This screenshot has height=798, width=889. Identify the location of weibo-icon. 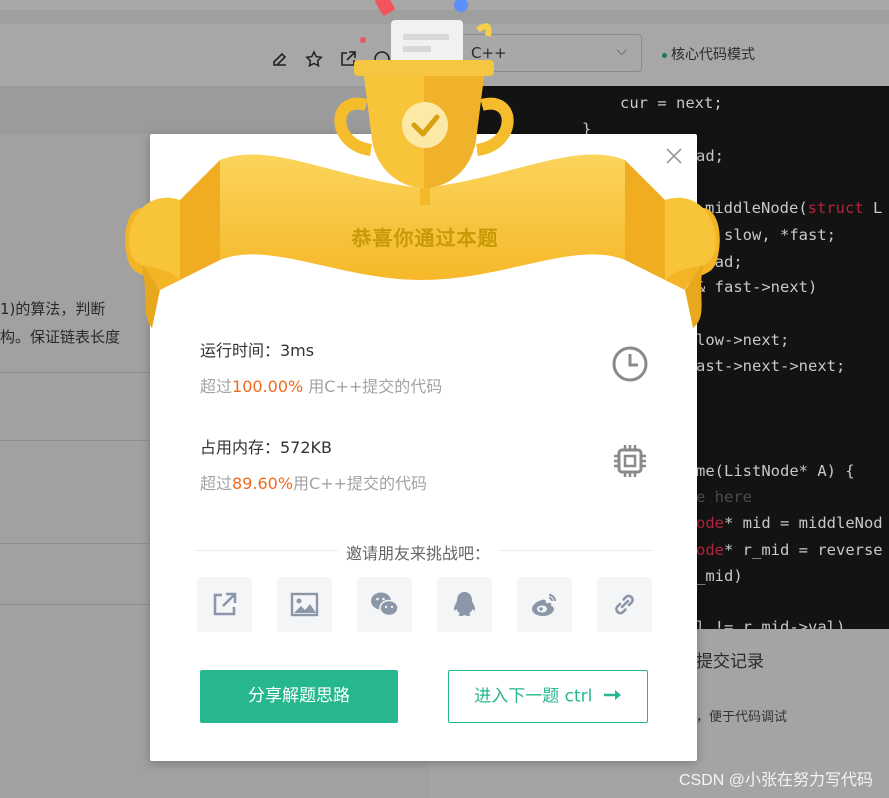
(544, 605).